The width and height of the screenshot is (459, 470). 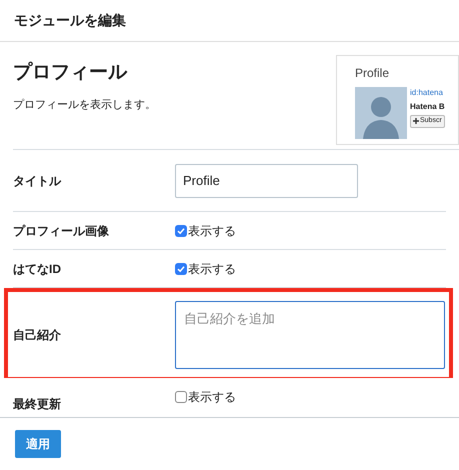 I want to click on title-input: Profile, so click(x=266, y=181).